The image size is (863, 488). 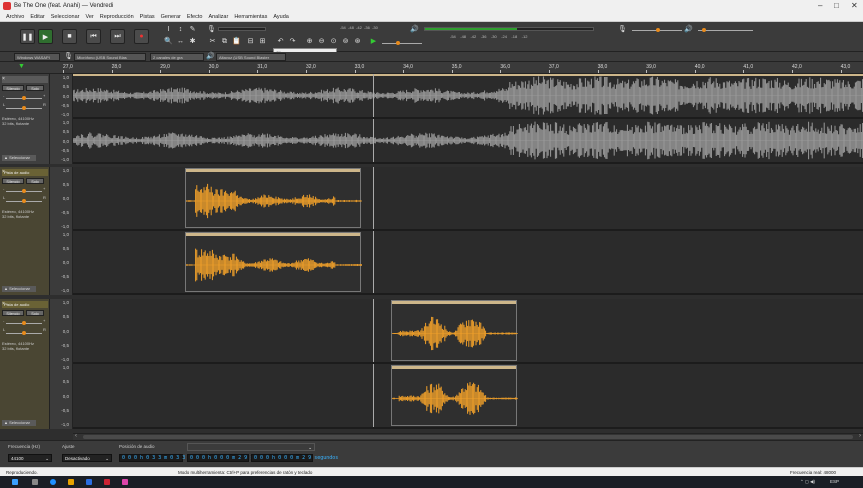 I want to click on scroll-right-icon: ›, so click(x=860, y=436).